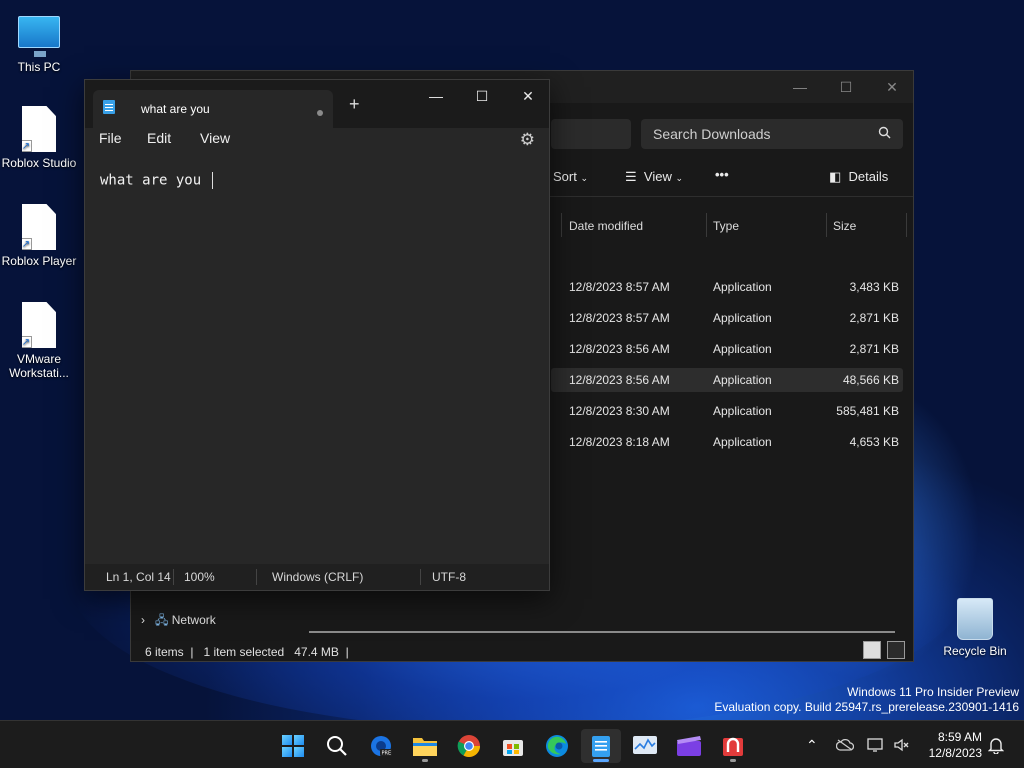  I want to click on notepad-tabstrip: what are you + — ☐ ✕, so click(317, 104).